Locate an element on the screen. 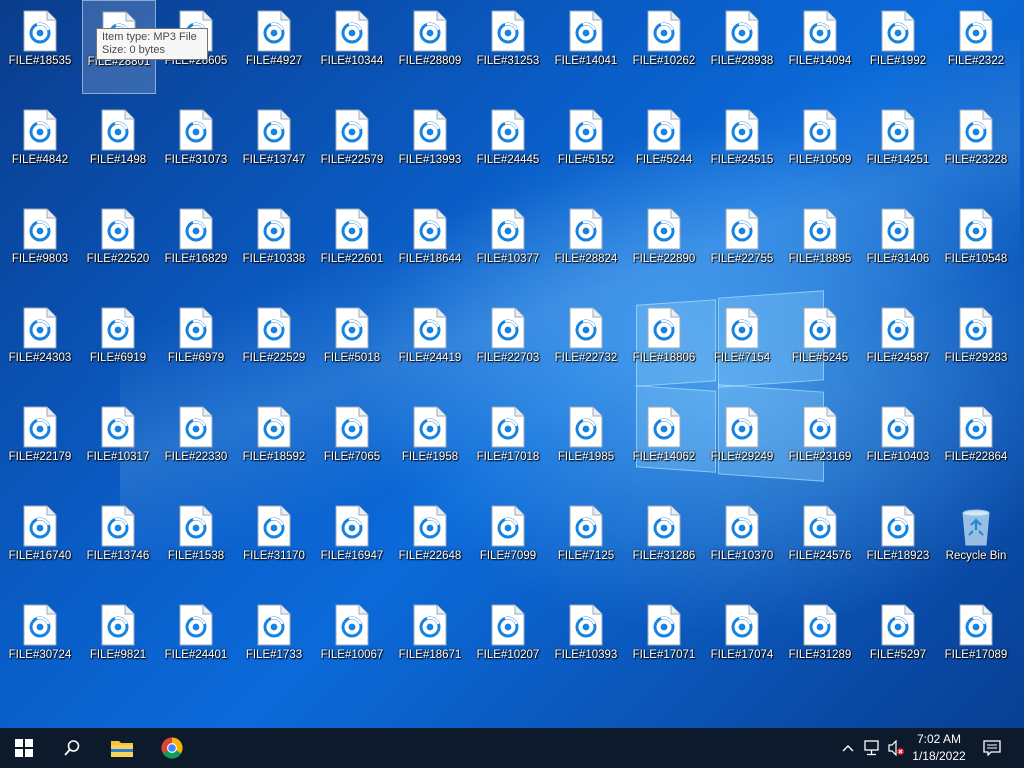  desktop-file-icon: FILE#10548 is located at coordinates (976, 244).